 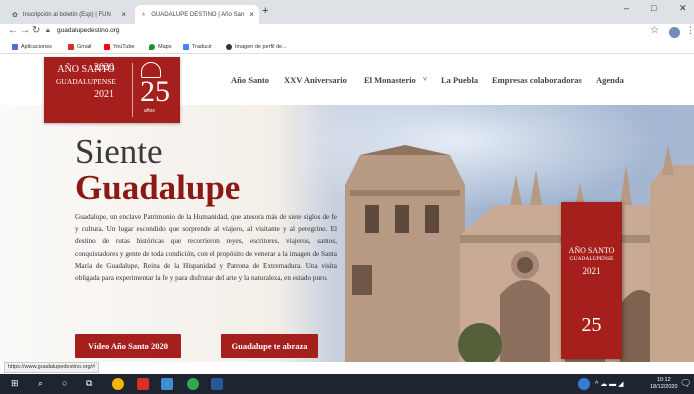 I want to click on windows-taskbar: ⊞ ⌕ ○ ⧉ ^ ☁ ▬ ◢ 10:12 18/12/2020 🗨︎, so click(x=347, y=384).